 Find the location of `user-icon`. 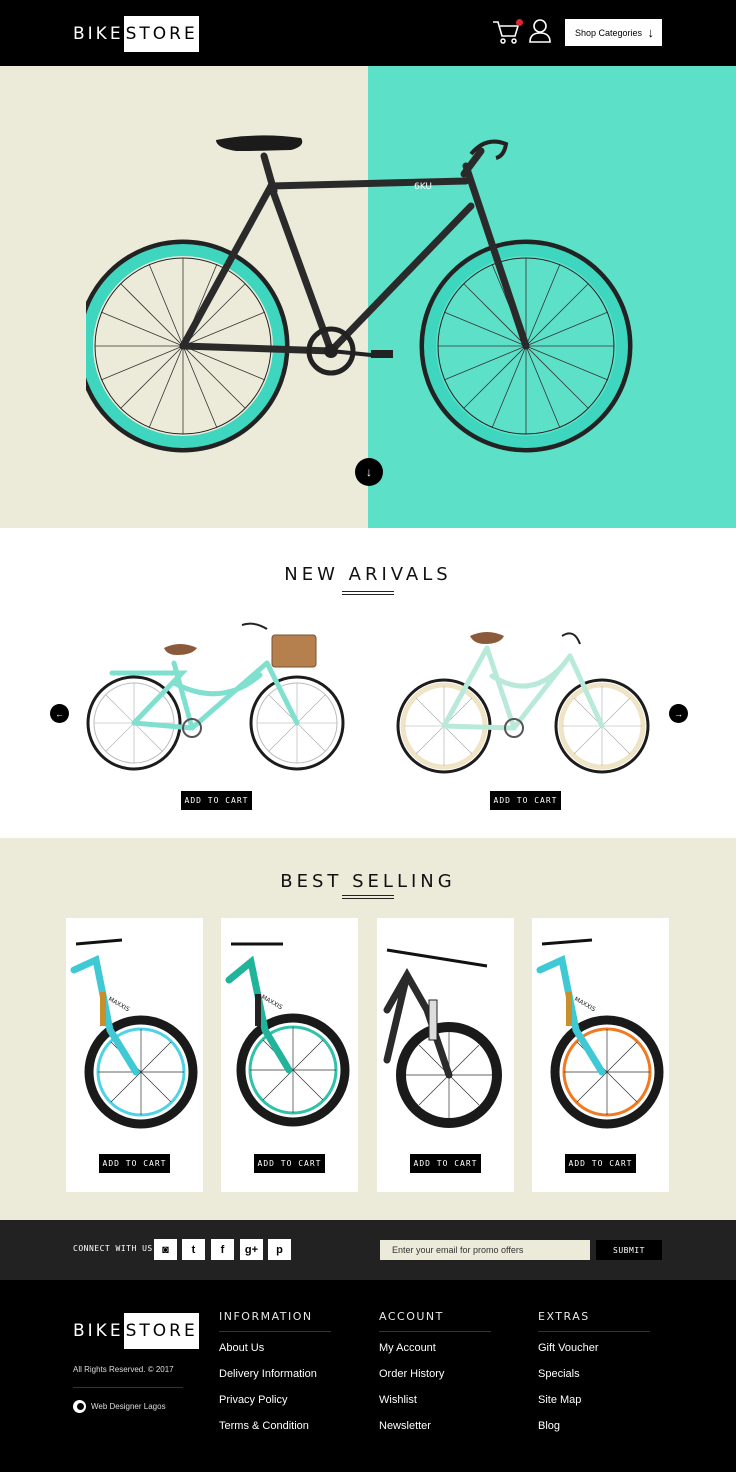

user-icon is located at coordinates (540, 31).